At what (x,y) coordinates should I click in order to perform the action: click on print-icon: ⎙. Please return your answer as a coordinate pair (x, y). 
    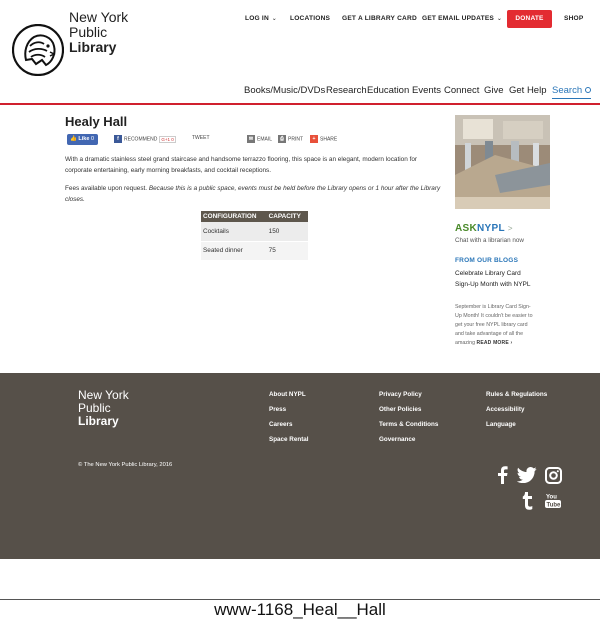
    Looking at the image, I should click on (282, 139).